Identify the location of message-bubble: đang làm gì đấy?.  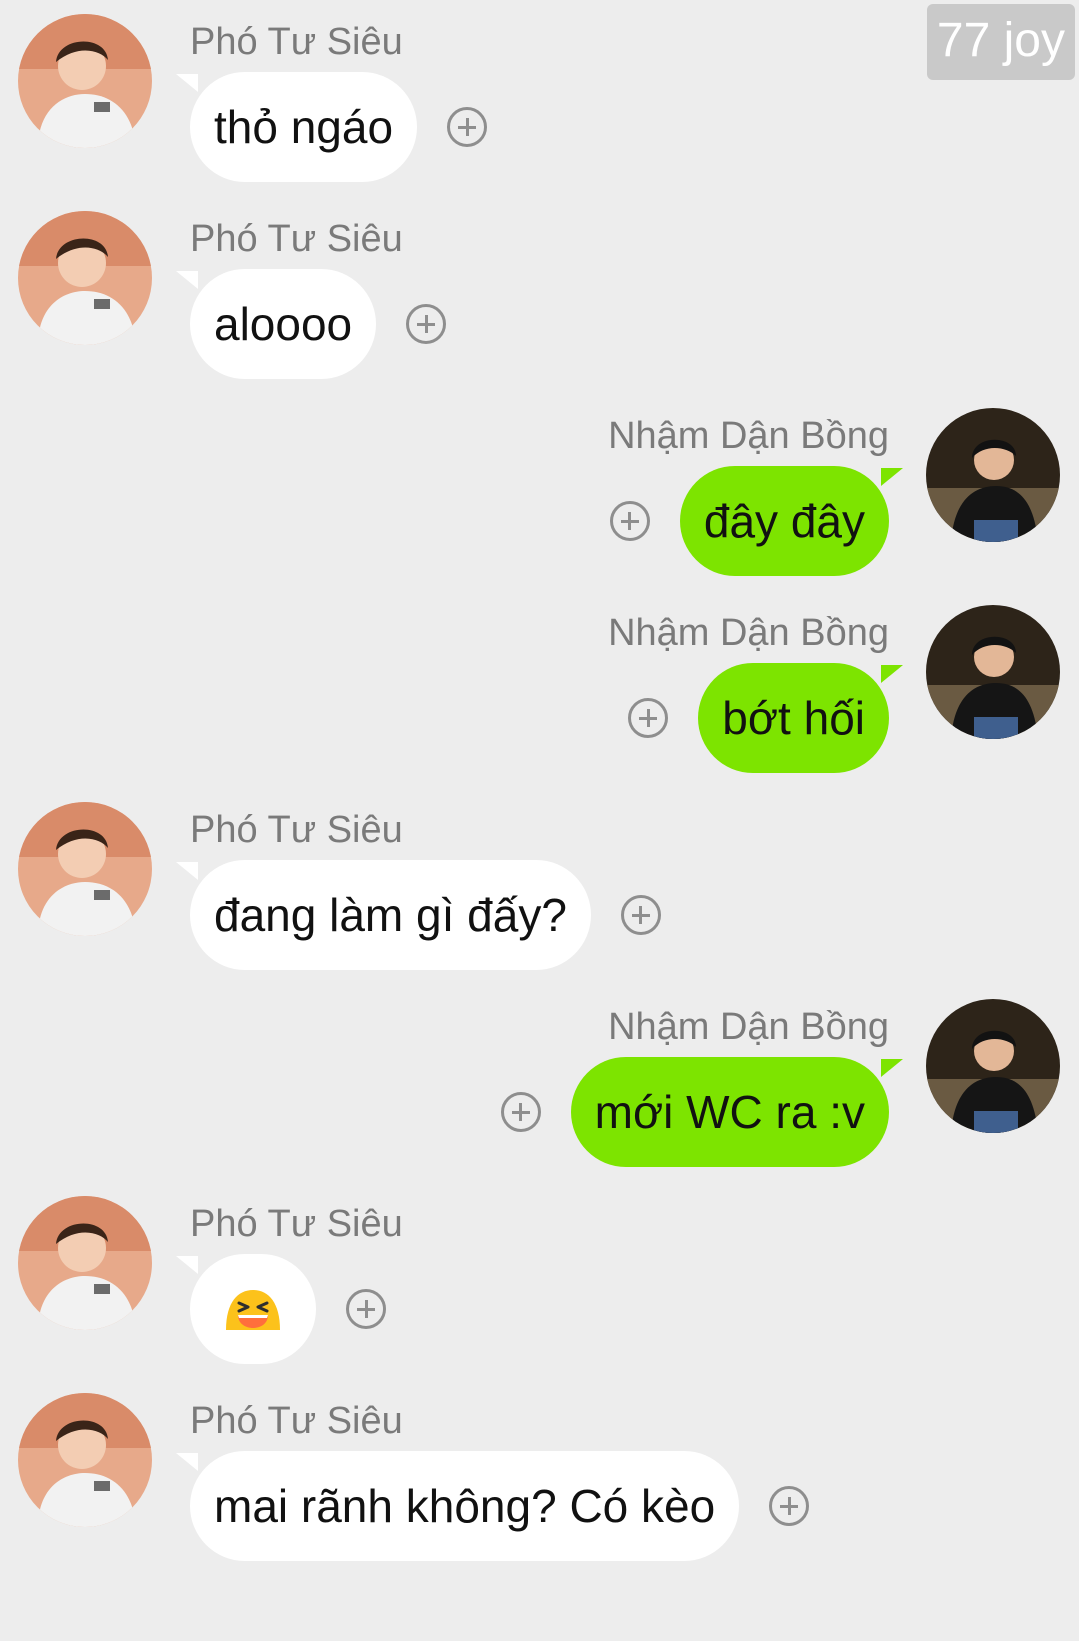
(383, 915).